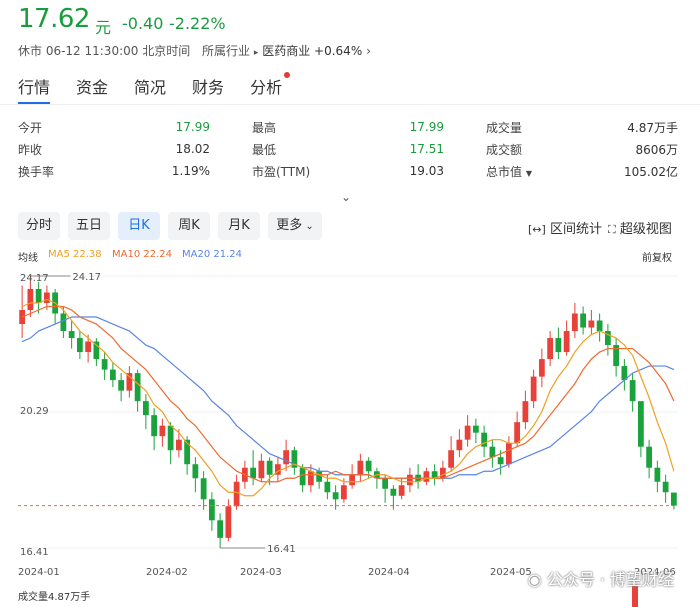 This screenshot has width=700, height=607. Describe the element at coordinates (346, 197) in the screenshot. I see `expand-stats-chevron-icon: ⌄` at that location.